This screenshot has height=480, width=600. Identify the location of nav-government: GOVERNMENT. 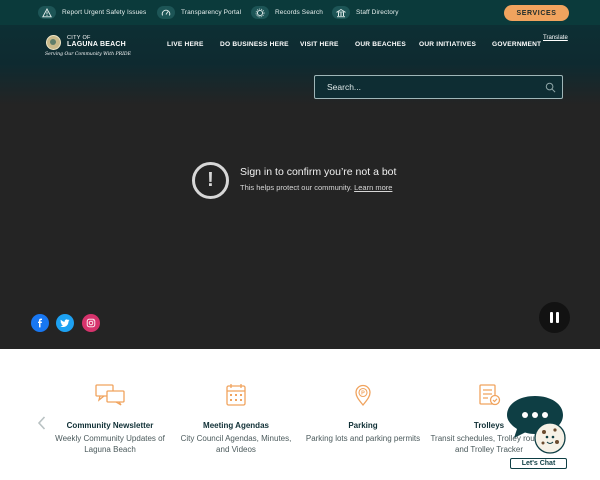
(516, 44).